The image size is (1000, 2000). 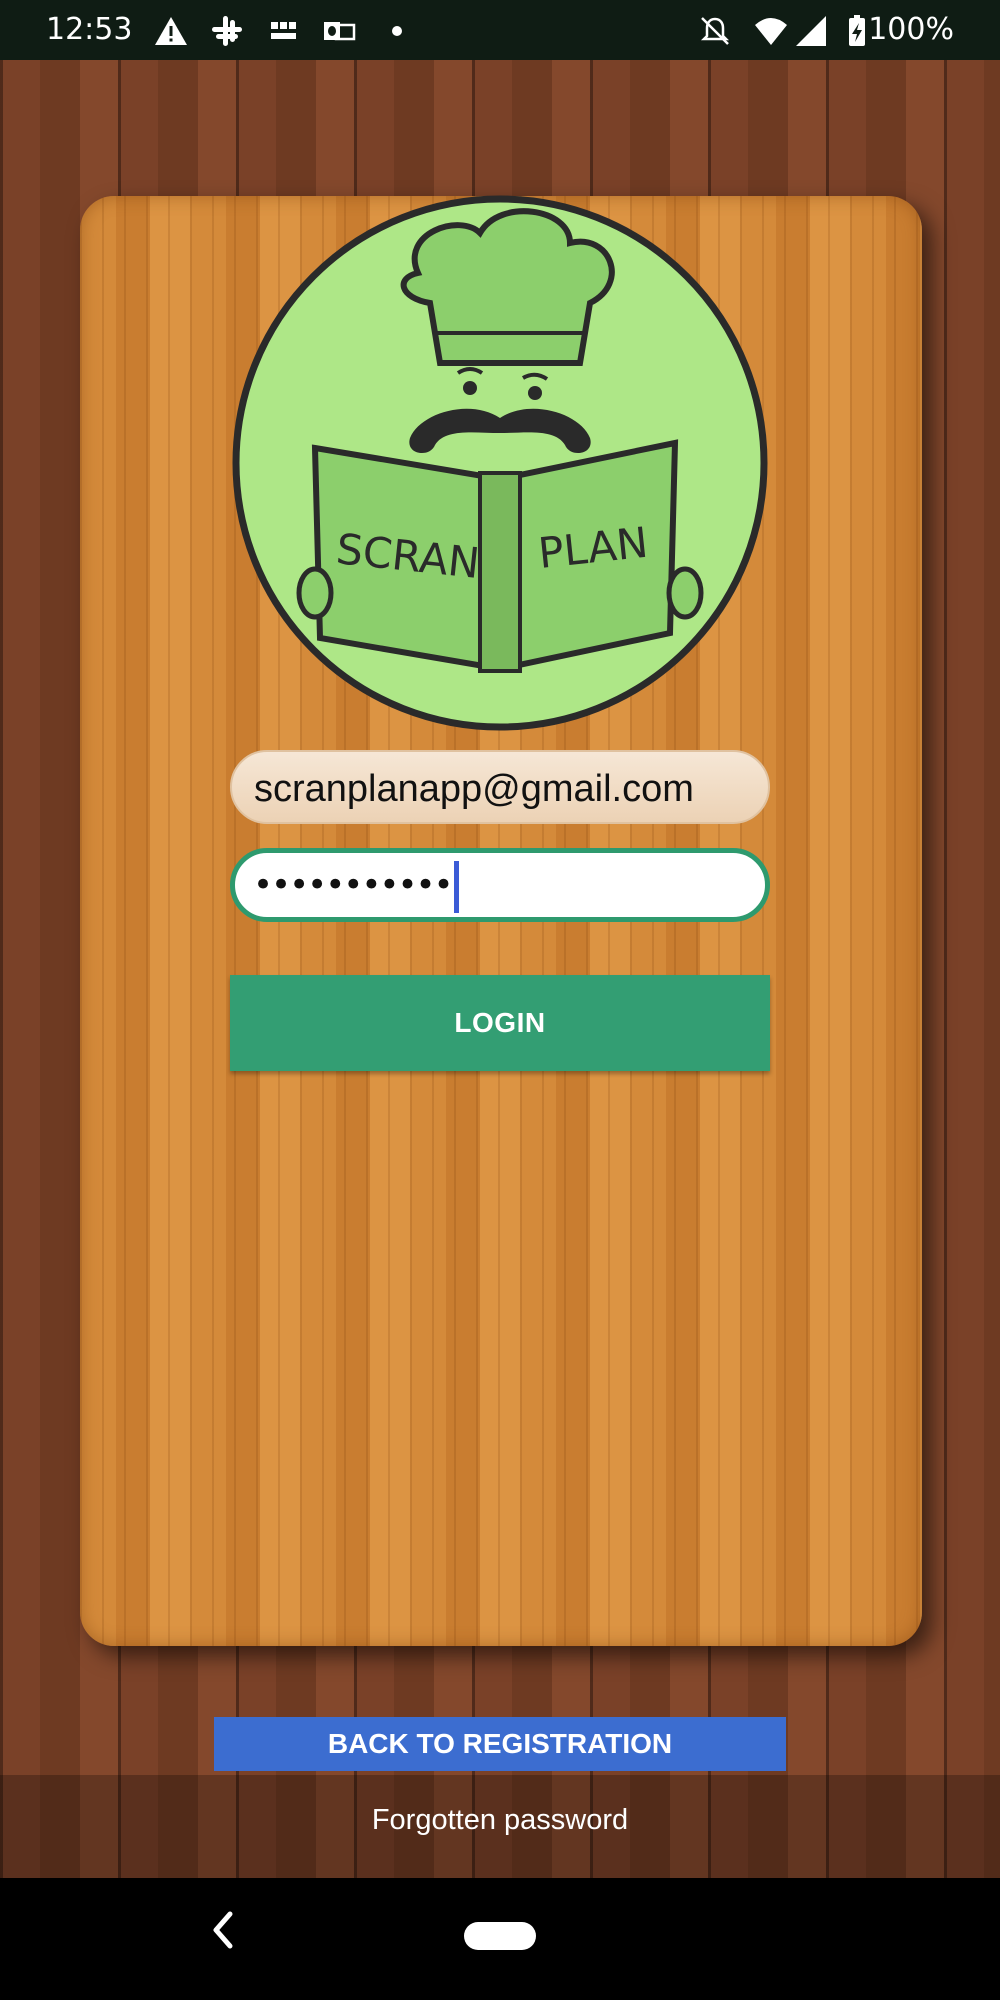 What do you see at coordinates (811, 31) in the screenshot?
I see `cell-signal-icon` at bounding box center [811, 31].